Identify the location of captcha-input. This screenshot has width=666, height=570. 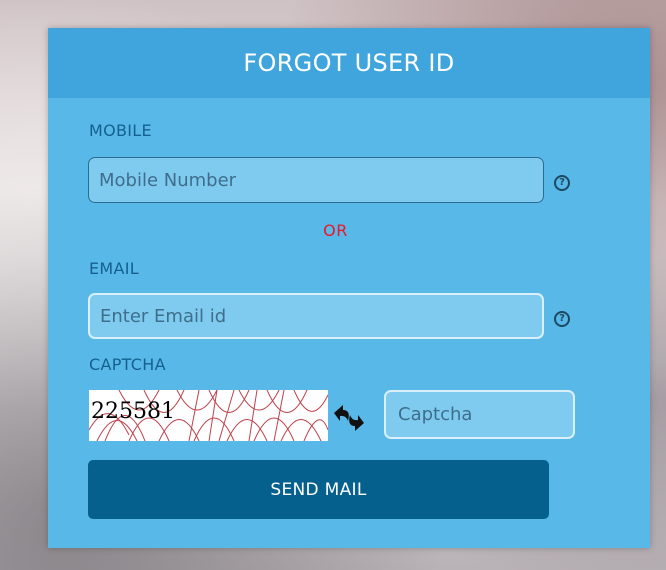
(479, 414).